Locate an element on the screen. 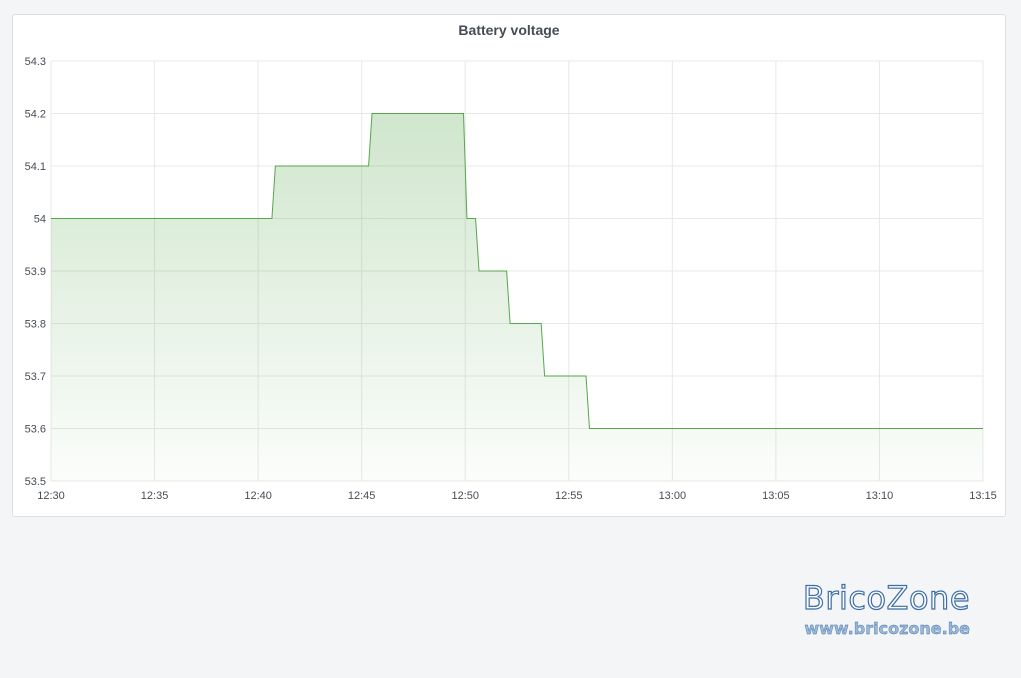  x-tick-label: 12:55 is located at coordinates (569, 496).